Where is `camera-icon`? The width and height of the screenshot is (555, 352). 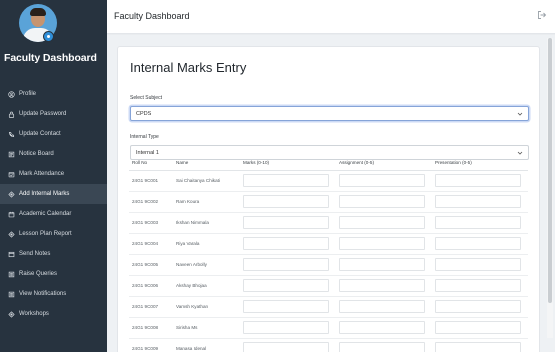
camera-icon is located at coordinates (48, 36).